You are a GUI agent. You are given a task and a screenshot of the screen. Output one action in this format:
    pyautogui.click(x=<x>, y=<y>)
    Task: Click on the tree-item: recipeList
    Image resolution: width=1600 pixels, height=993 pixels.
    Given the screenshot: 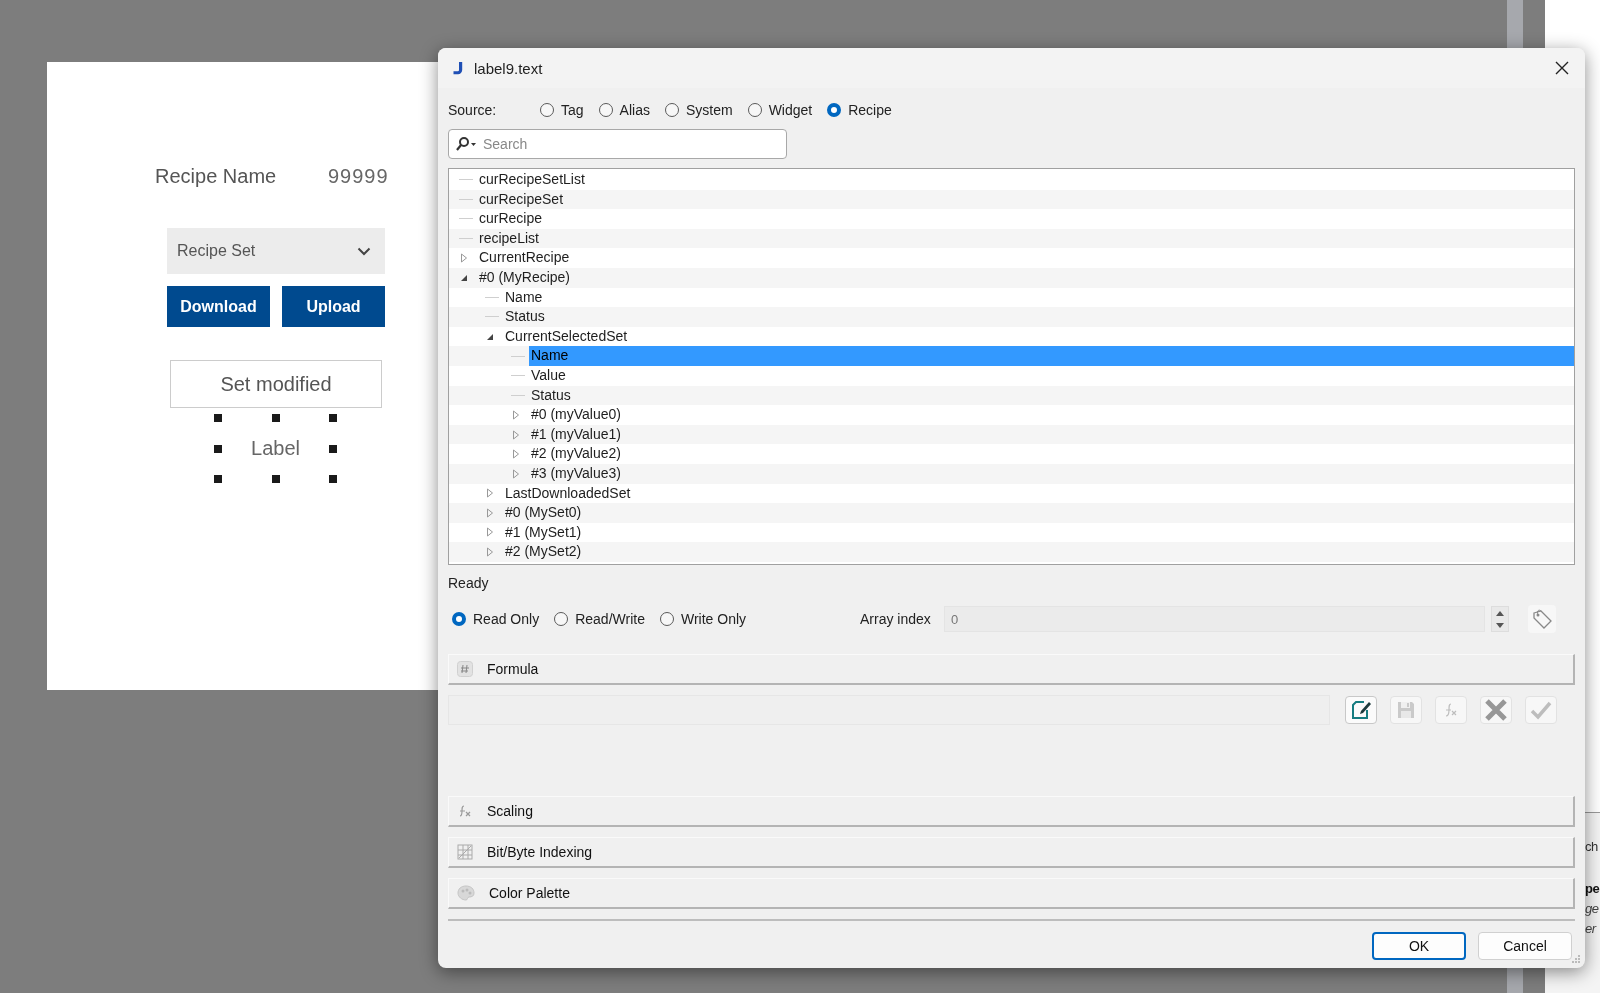 What is the action you would take?
    pyautogui.click(x=1011, y=238)
    